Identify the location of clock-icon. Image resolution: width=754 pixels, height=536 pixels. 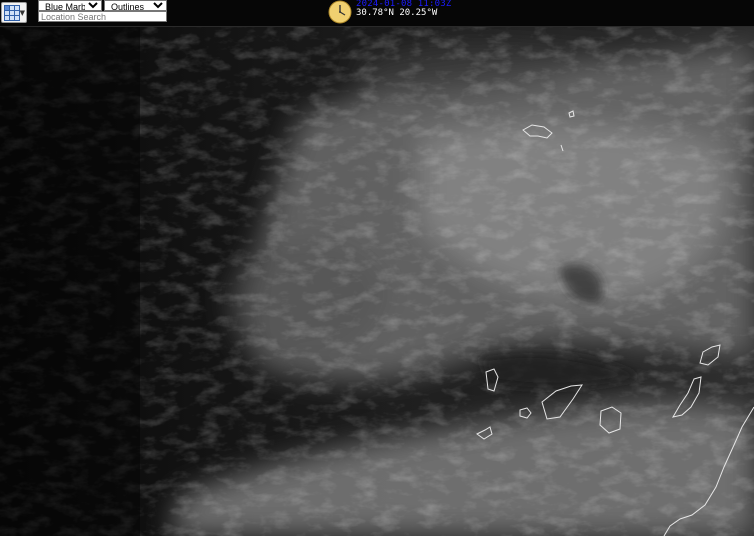
(340, 12).